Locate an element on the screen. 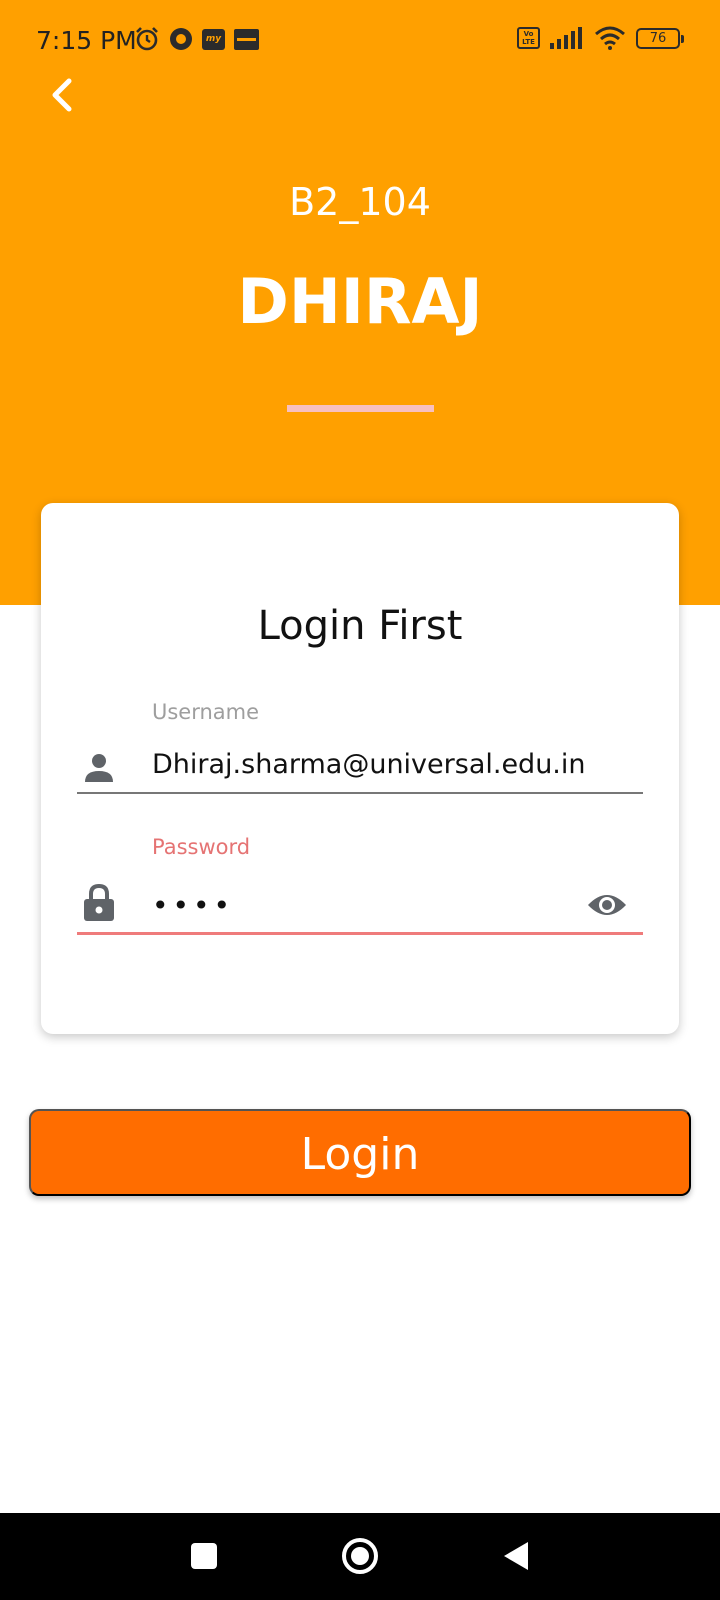 The width and height of the screenshot is (720, 1600). login-button: Login is located at coordinates (360, 1152).